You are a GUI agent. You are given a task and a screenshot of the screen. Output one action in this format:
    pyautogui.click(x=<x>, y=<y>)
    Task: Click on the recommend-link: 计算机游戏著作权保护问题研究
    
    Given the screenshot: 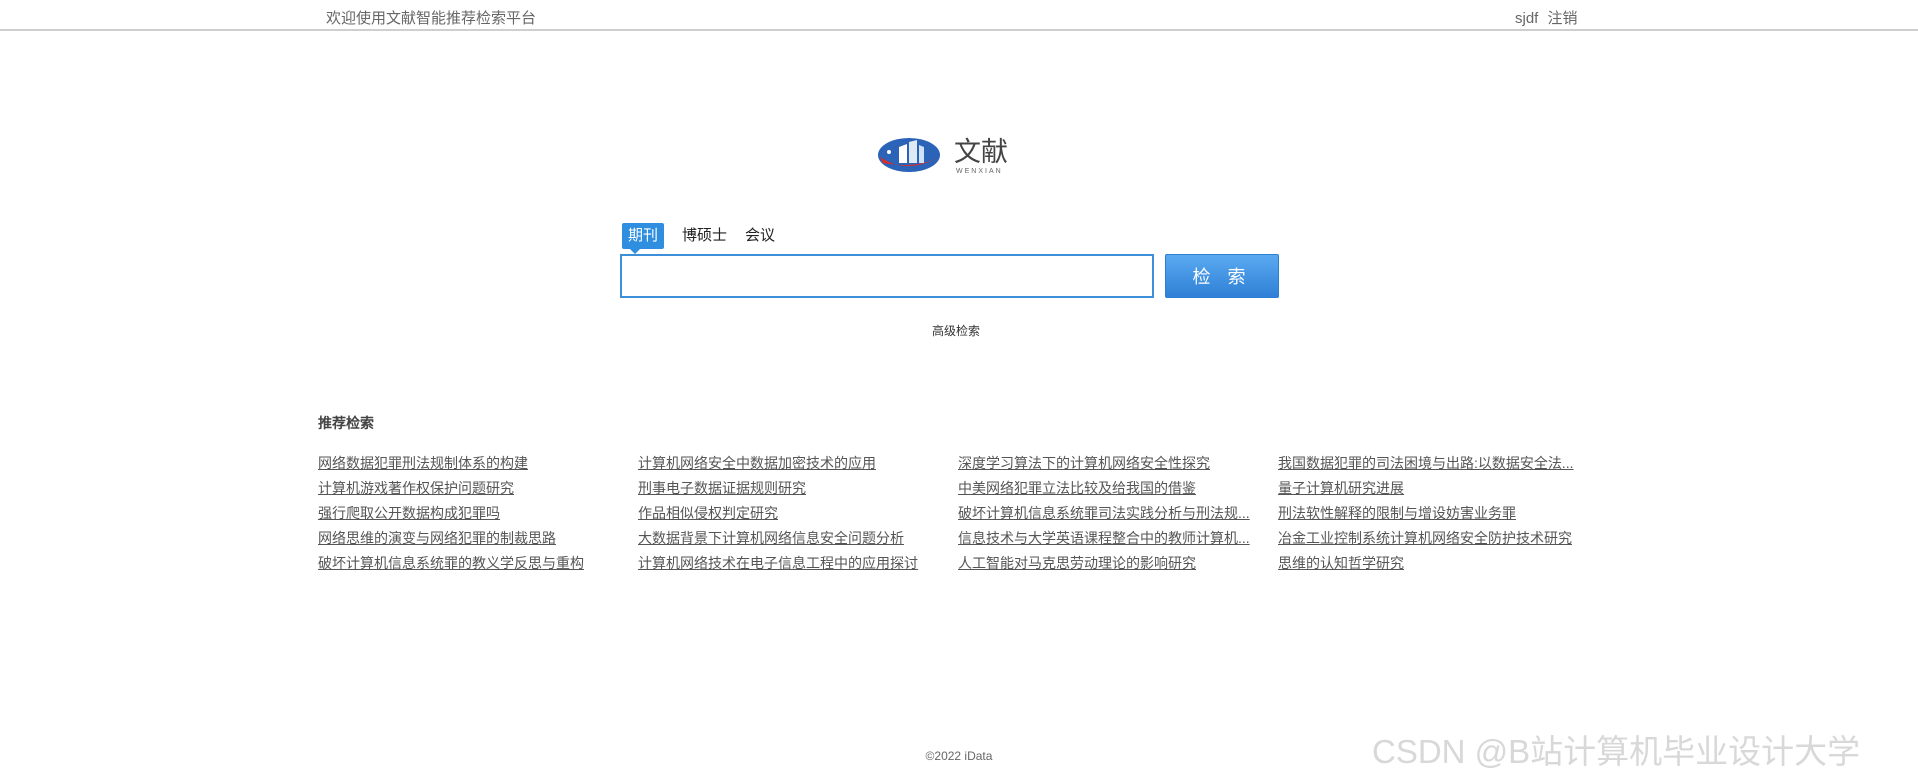 What is the action you would take?
    pyautogui.click(x=473, y=490)
    